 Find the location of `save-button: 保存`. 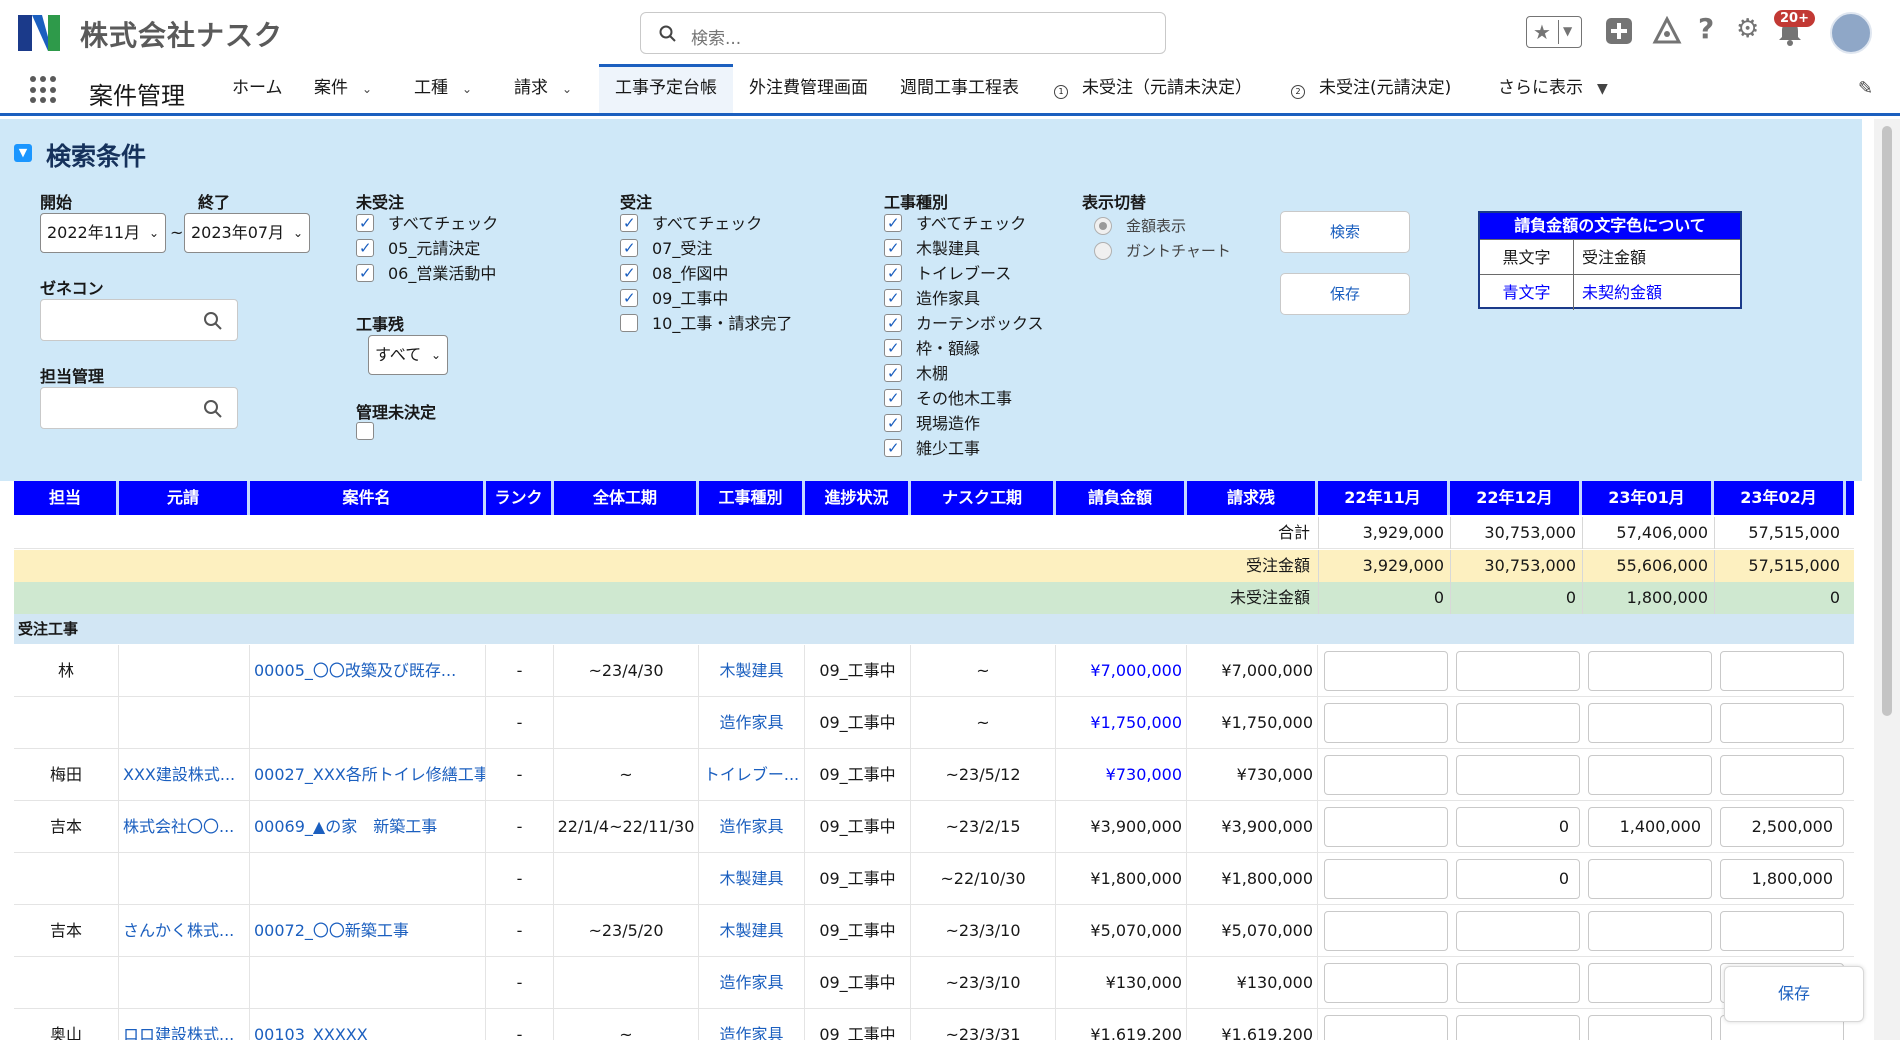

save-button: 保存 is located at coordinates (1345, 294).